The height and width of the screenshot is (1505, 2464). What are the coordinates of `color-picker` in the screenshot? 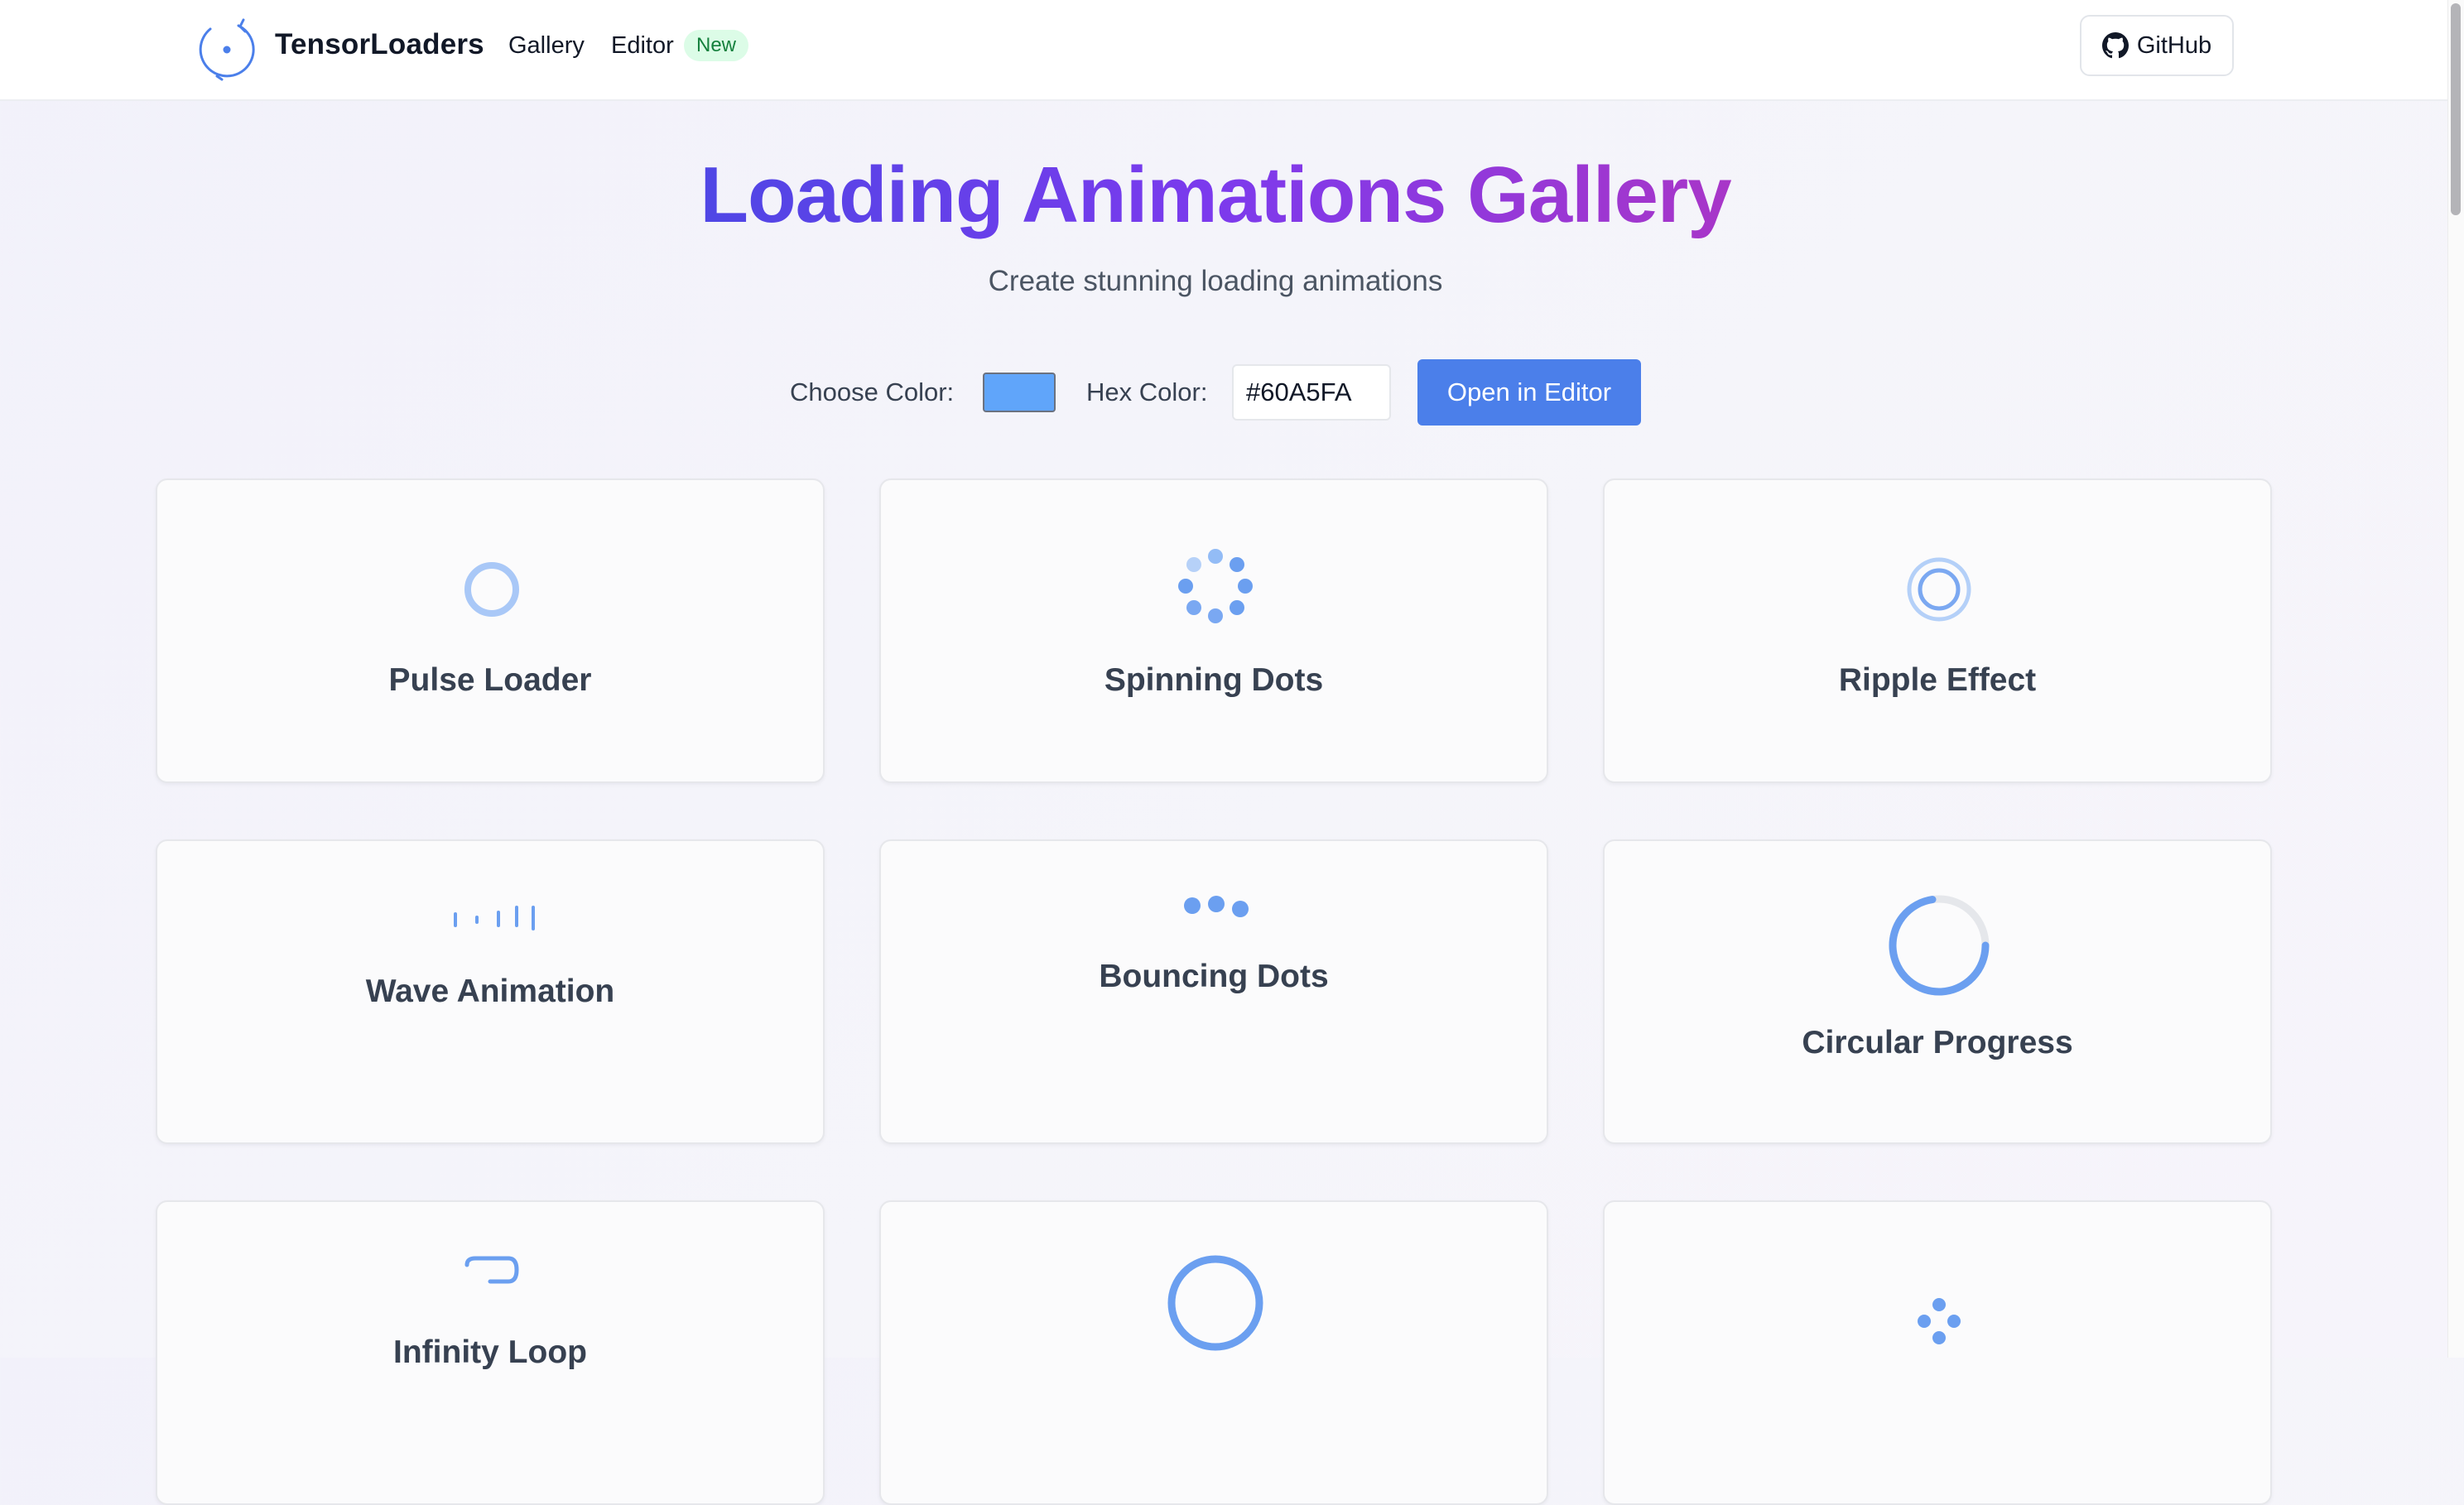 It's located at (1020, 392).